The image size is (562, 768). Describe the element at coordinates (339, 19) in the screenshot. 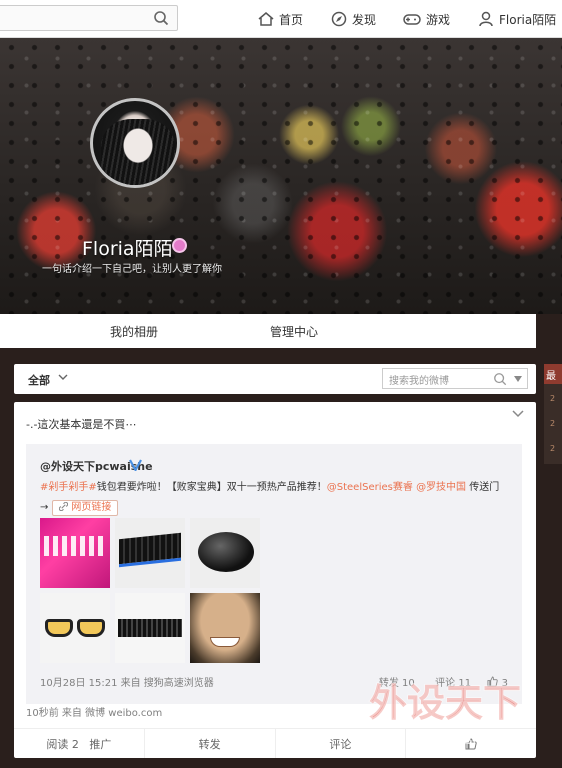

I see `compass-icon` at that location.